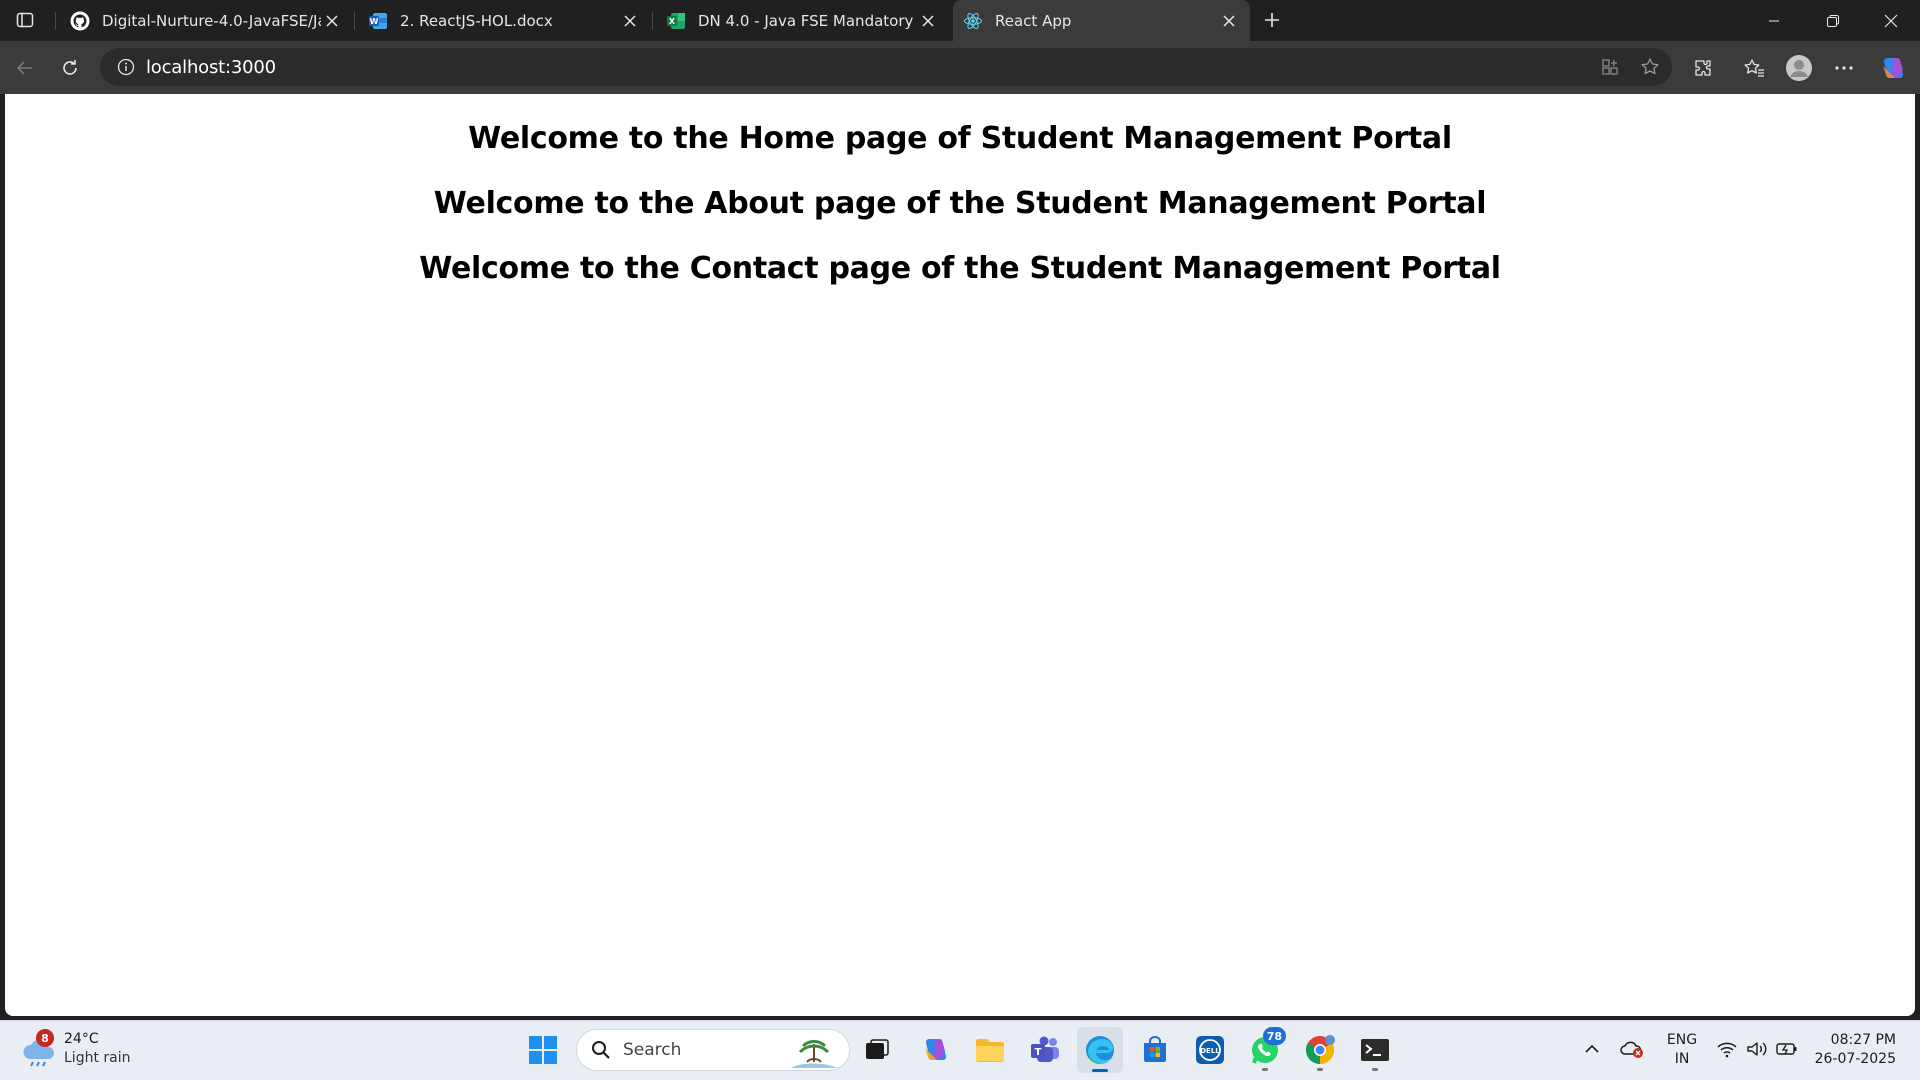 Image resolution: width=1920 pixels, height=1080 pixels. I want to click on search-highlight-icon, so click(814, 1054).